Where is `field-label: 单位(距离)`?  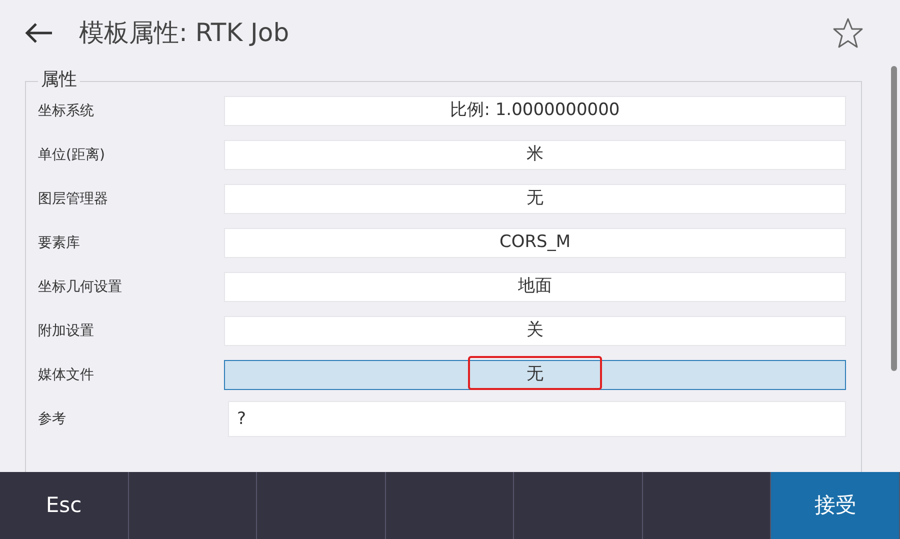
field-label: 单位(距离) is located at coordinates (72, 155).